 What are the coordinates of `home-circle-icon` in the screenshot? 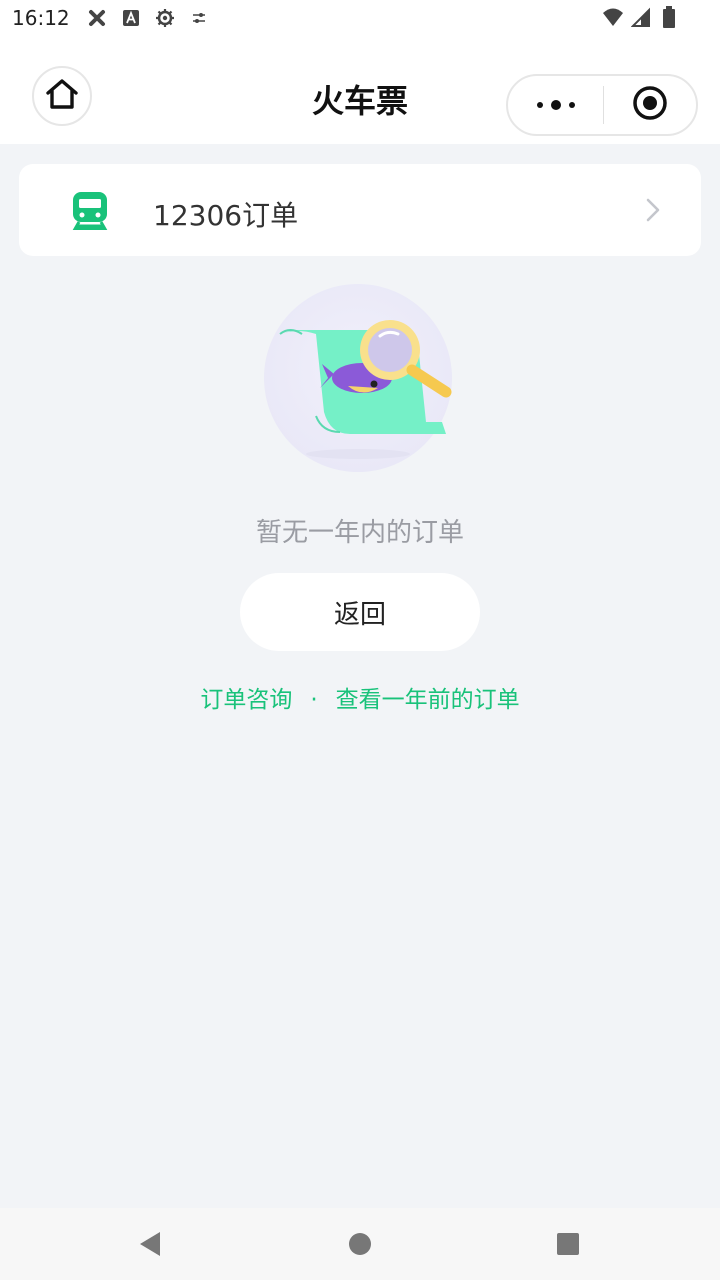 It's located at (360, 1244).